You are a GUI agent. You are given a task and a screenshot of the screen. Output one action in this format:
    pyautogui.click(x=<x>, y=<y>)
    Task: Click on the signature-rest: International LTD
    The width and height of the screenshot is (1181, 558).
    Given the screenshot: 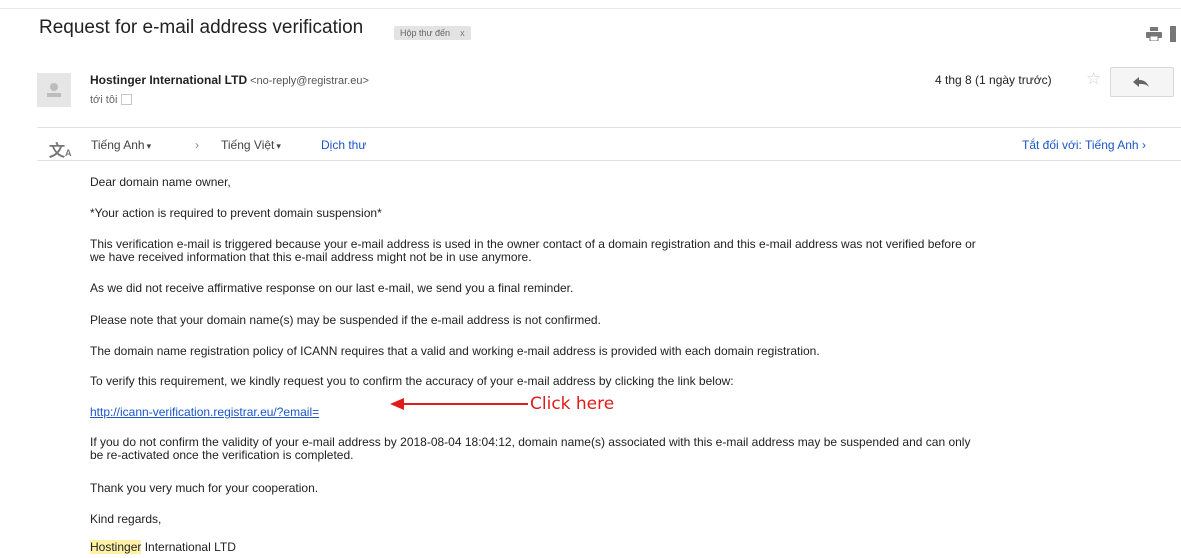 What is the action you would take?
    pyautogui.click(x=188, y=547)
    